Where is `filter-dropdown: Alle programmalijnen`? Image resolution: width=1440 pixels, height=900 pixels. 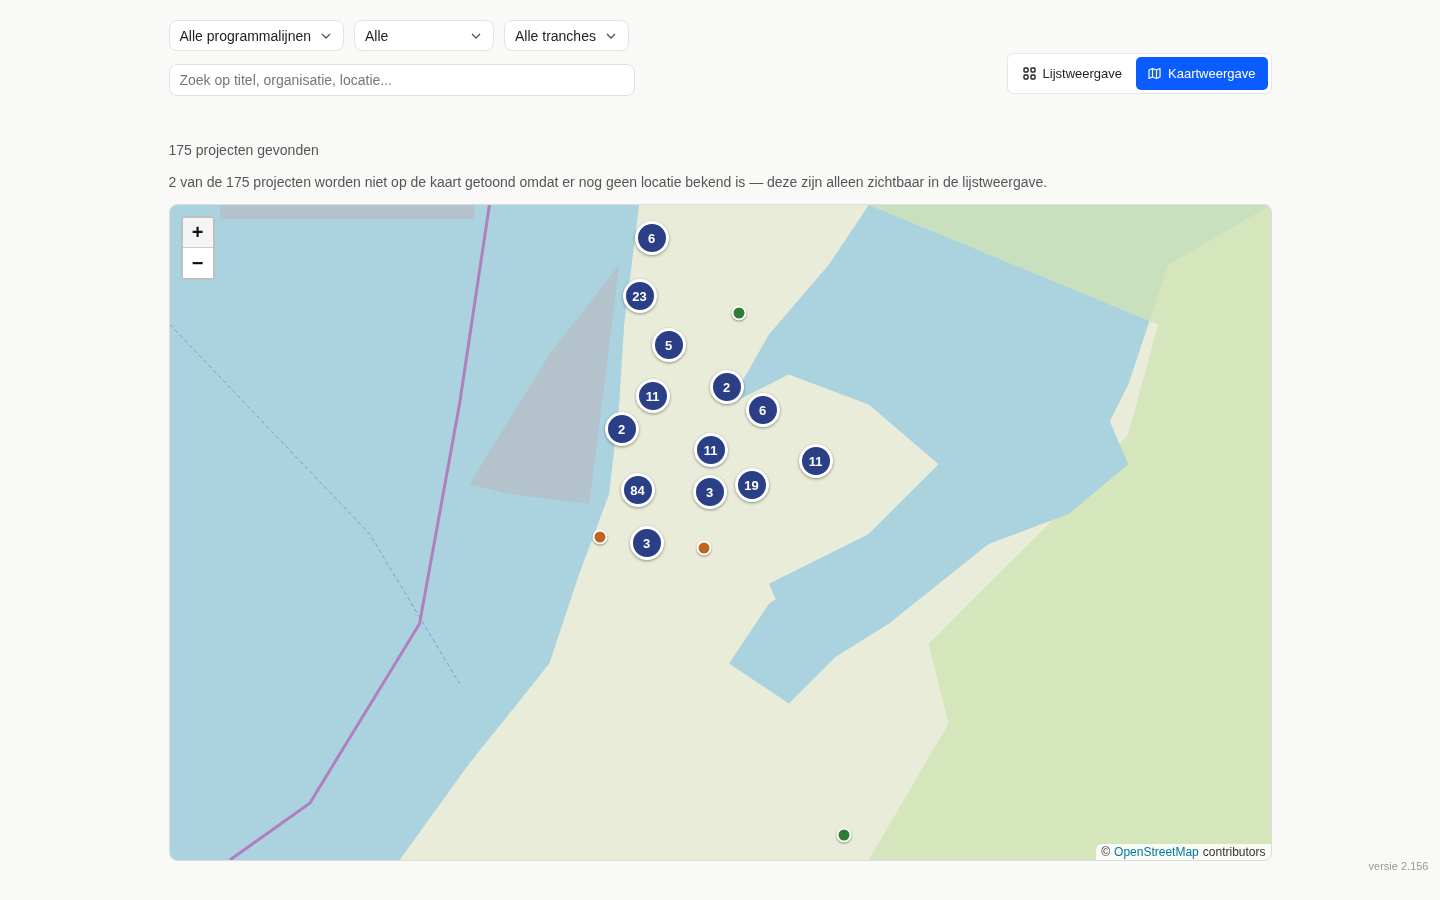
filter-dropdown: Alle programmalijnen is located at coordinates (256, 35).